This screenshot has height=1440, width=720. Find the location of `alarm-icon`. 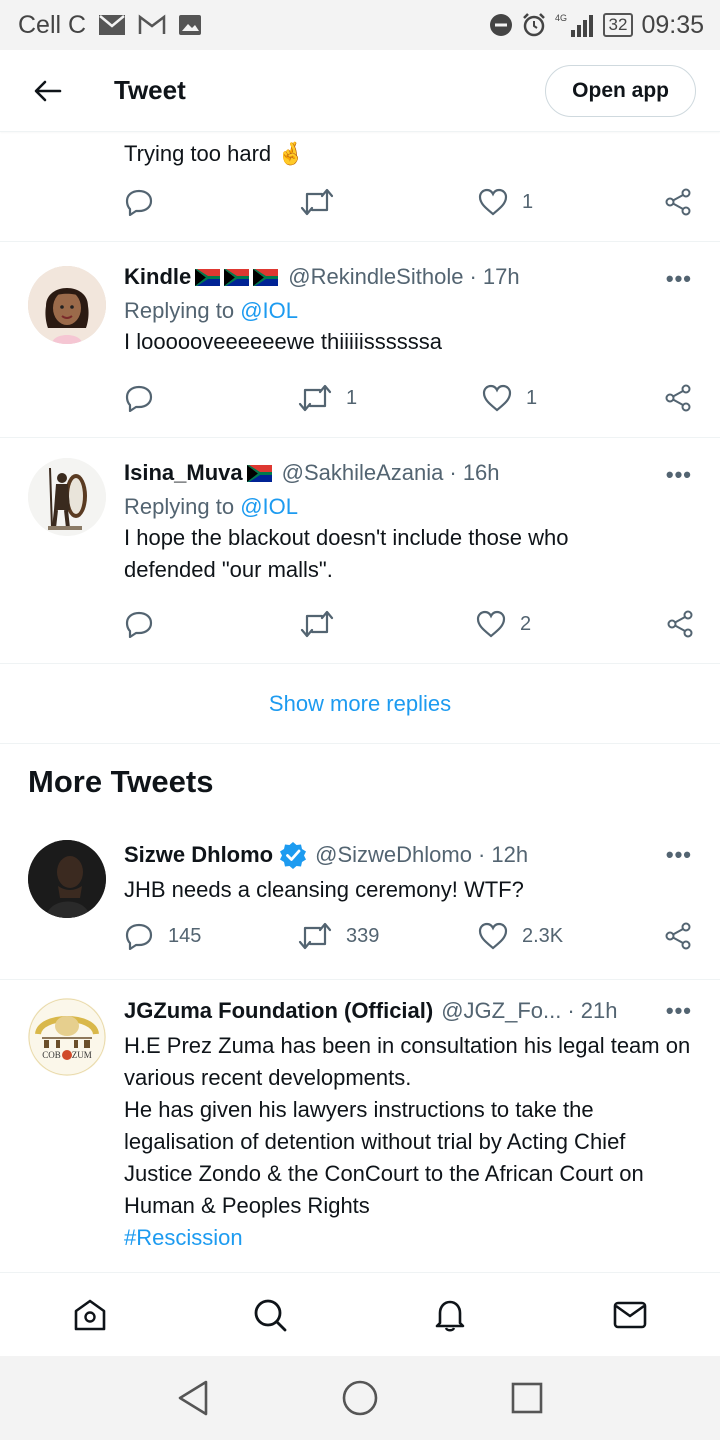

alarm-icon is located at coordinates (534, 25).